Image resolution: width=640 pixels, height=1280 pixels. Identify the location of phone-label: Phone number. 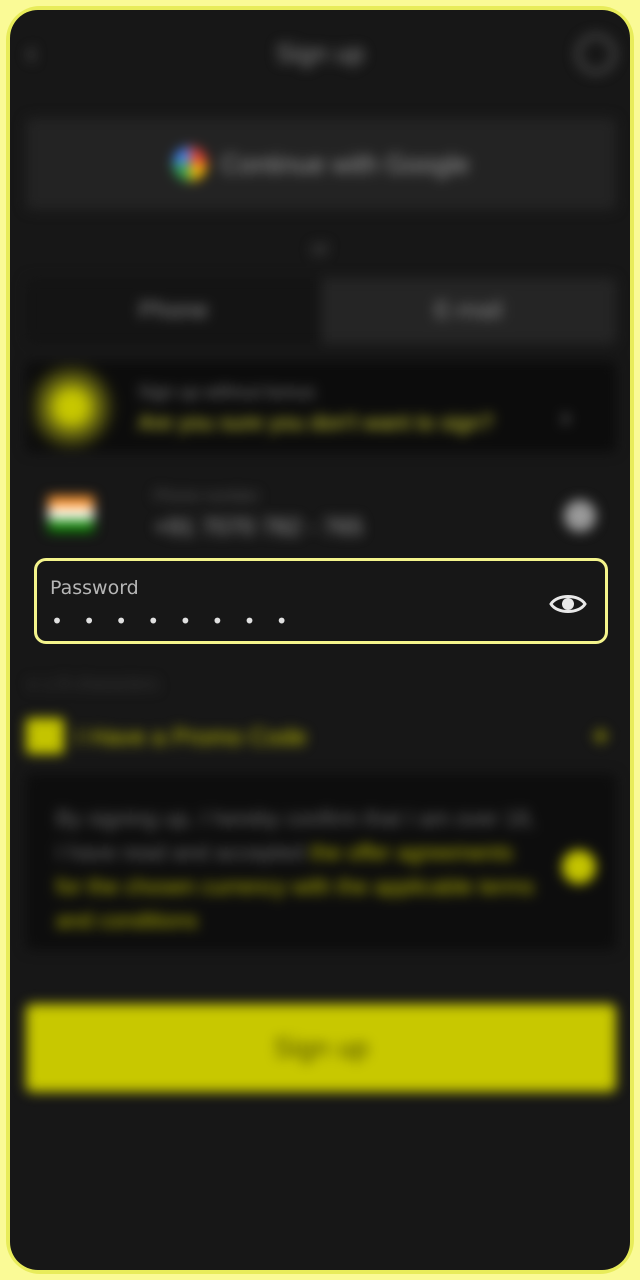
(206, 496).